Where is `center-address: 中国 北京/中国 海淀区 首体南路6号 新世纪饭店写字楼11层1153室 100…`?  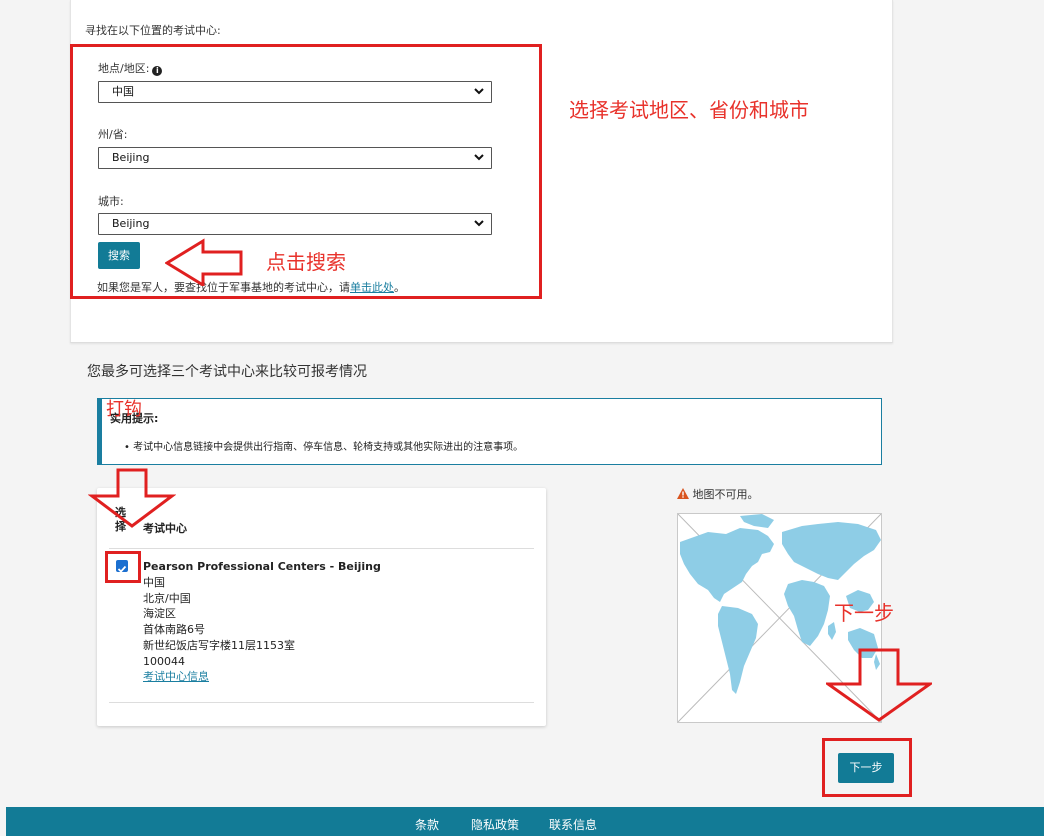
center-address: 中国 北京/中国 海淀区 首体南路6号 新世纪饭店写字楼11层1153室 100… is located at coordinates (219, 630).